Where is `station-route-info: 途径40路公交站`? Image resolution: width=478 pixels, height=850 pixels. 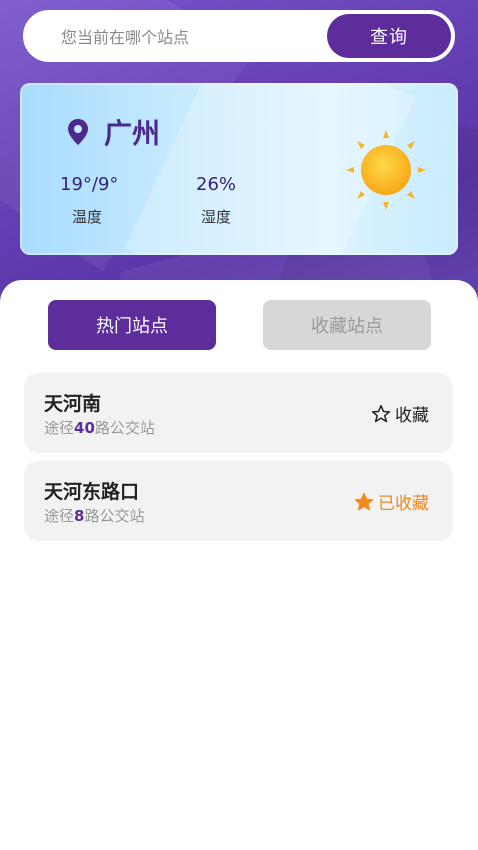 station-route-info: 途径40路公交站 is located at coordinates (99, 427).